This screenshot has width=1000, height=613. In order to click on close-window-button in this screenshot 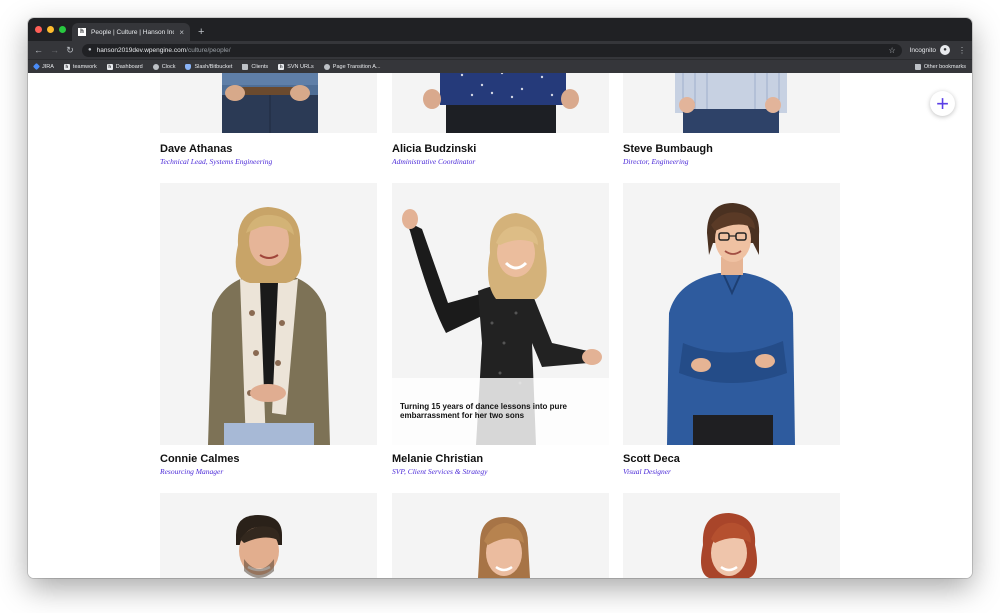, I will do `click(38, 29)`.